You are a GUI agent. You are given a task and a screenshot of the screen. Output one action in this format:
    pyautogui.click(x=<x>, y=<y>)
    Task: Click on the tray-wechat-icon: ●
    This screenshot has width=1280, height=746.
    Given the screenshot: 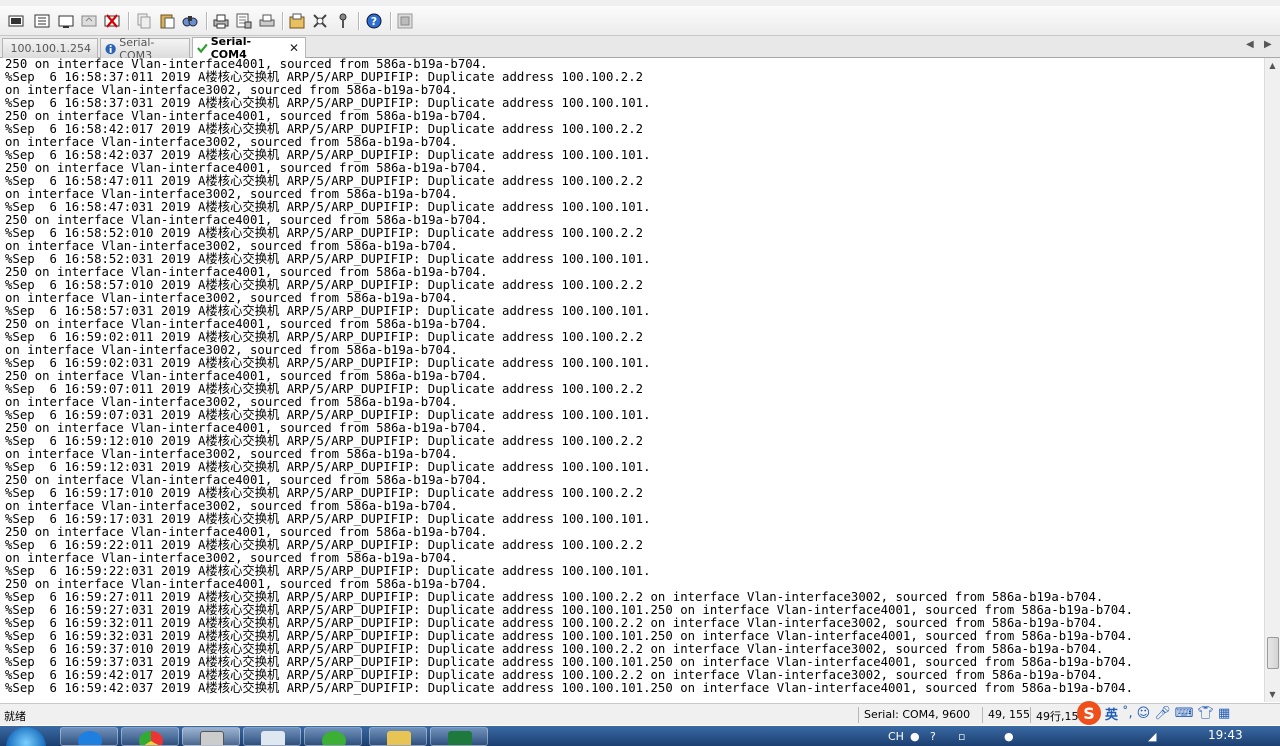 What is the action you would take?
    pyautogui.click(x=1009, y=736)
    